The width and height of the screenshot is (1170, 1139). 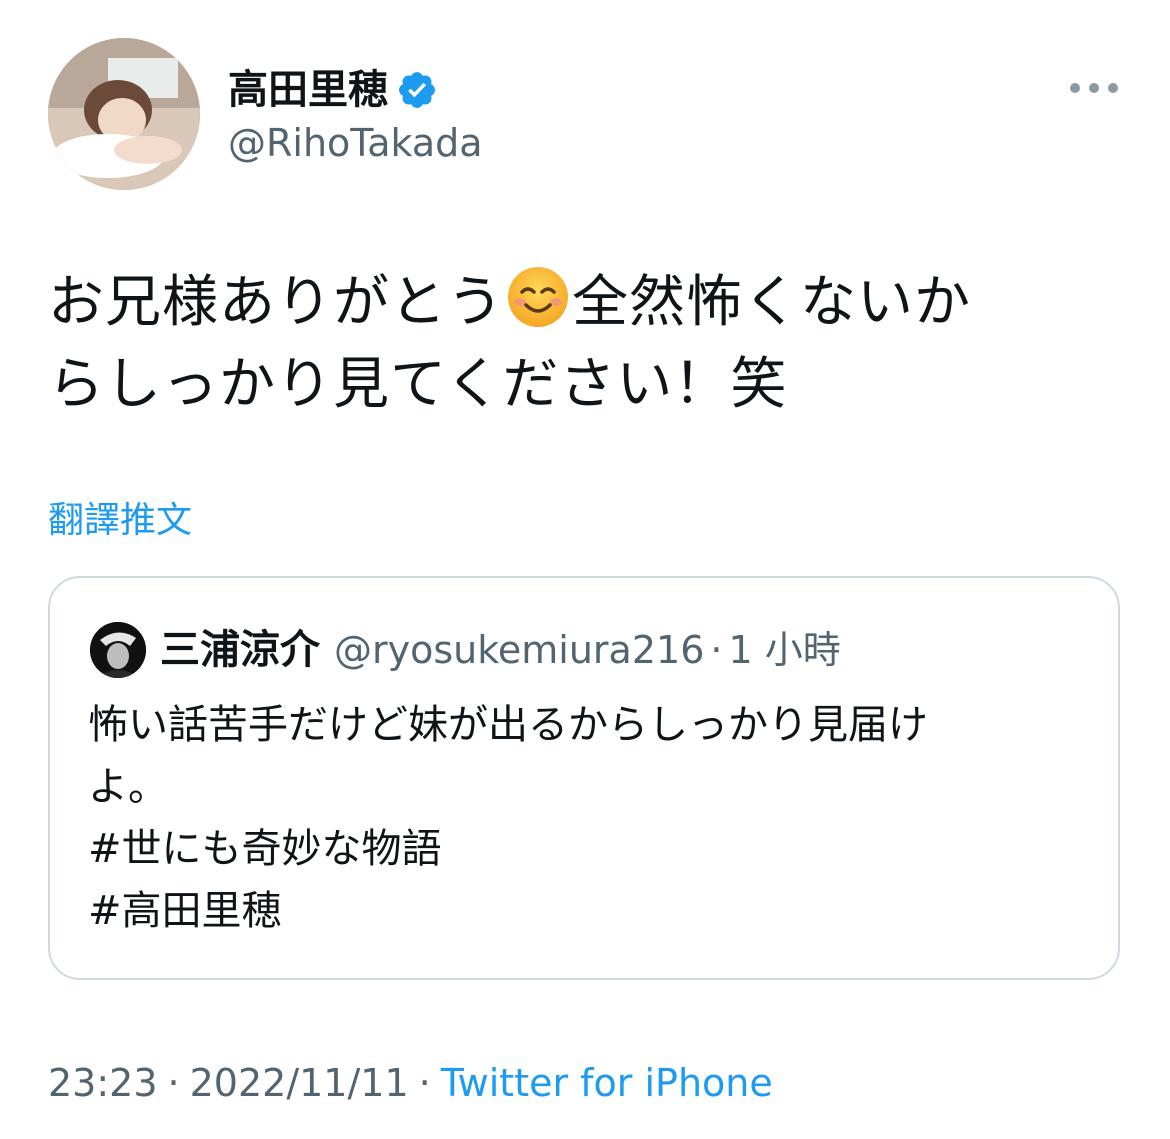 I want to click on hashtag-link: #世にも奇妙な物語, so click(x=588, y=849).